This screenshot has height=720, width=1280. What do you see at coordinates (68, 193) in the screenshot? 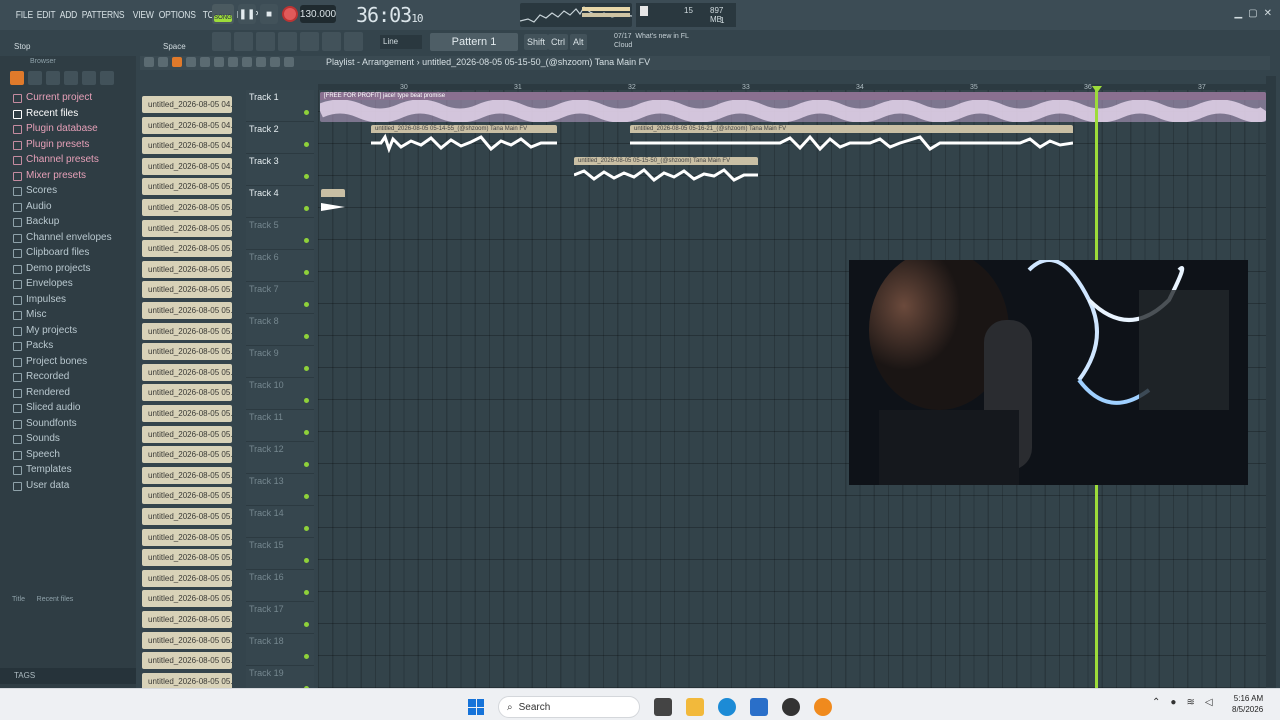
I see `browser-item: Scores` at bounding box center [68, 193].